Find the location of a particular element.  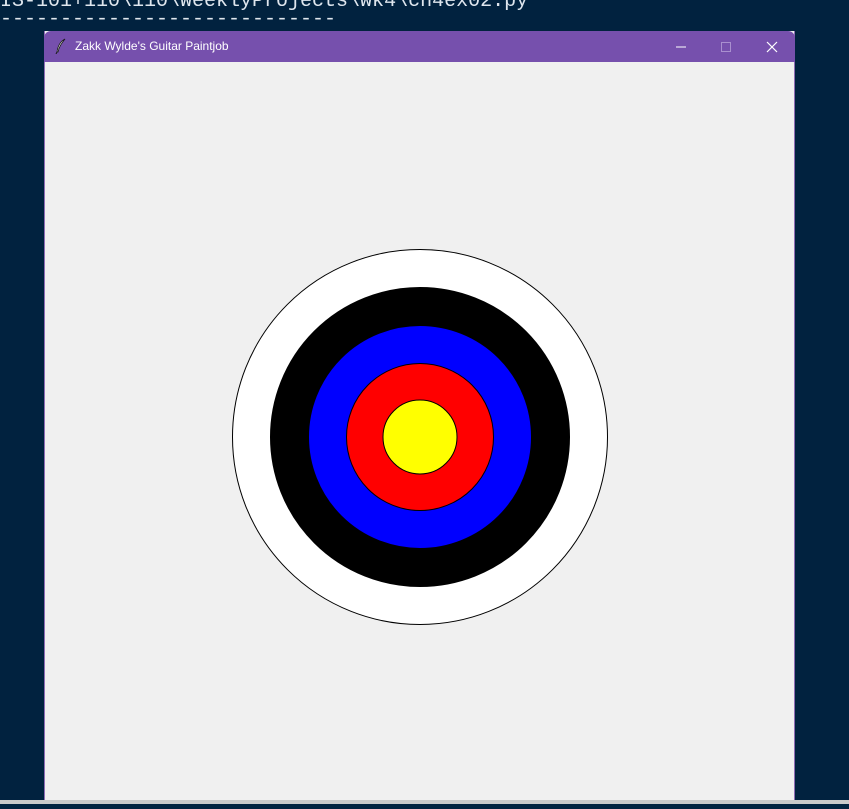

close-button is located at coordinates (772, 46).